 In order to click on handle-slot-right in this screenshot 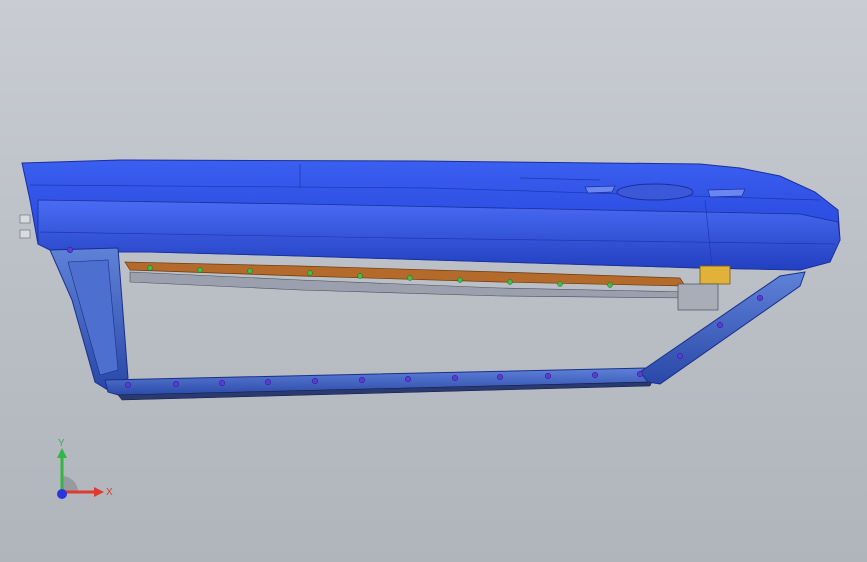, I will do `click(726, 193)`.